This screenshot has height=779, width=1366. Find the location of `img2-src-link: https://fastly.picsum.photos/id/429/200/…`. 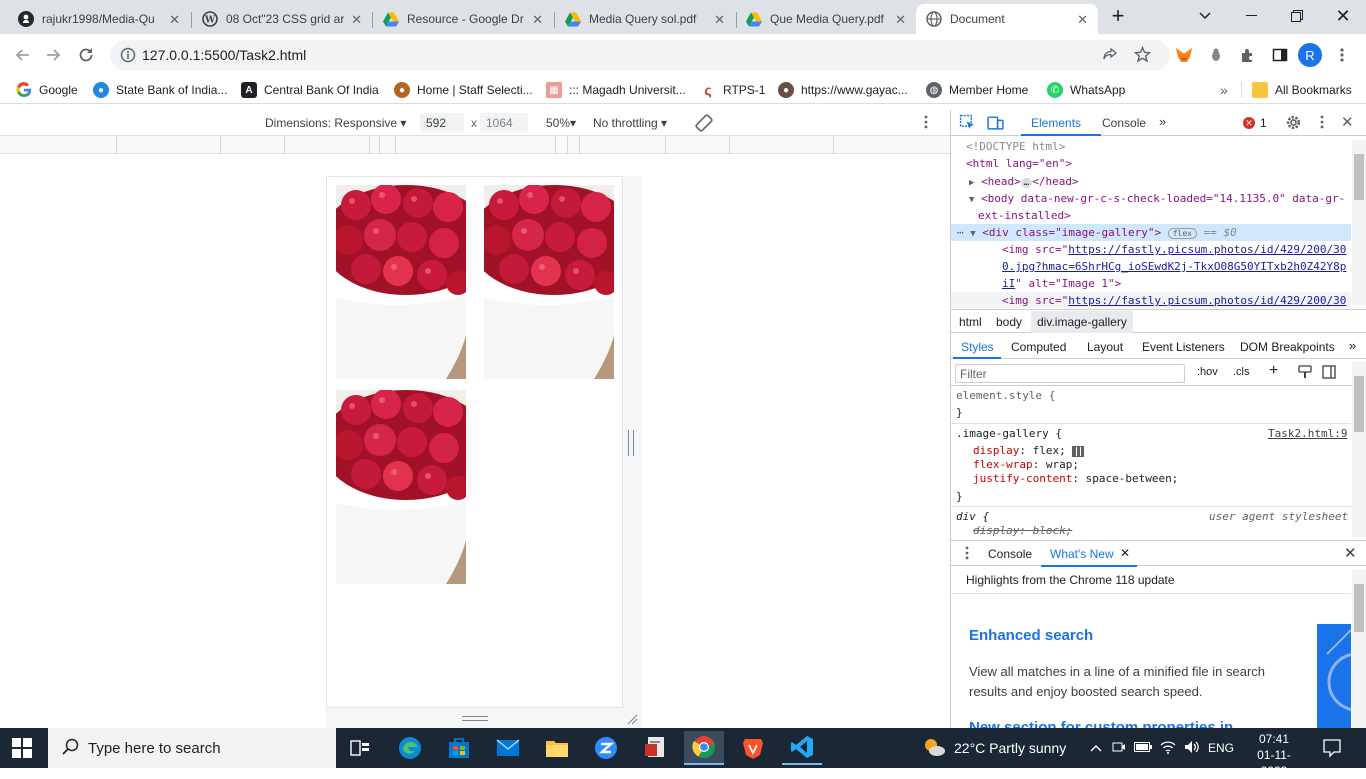

img2-src-link: https://fastly.picsum.photos/id/429/200/… is located at coordinates (1207, 300).